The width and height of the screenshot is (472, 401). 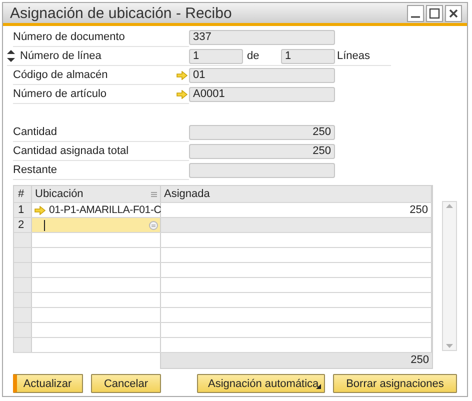 I want to click on text-cursor, so click(x=44, y=225).